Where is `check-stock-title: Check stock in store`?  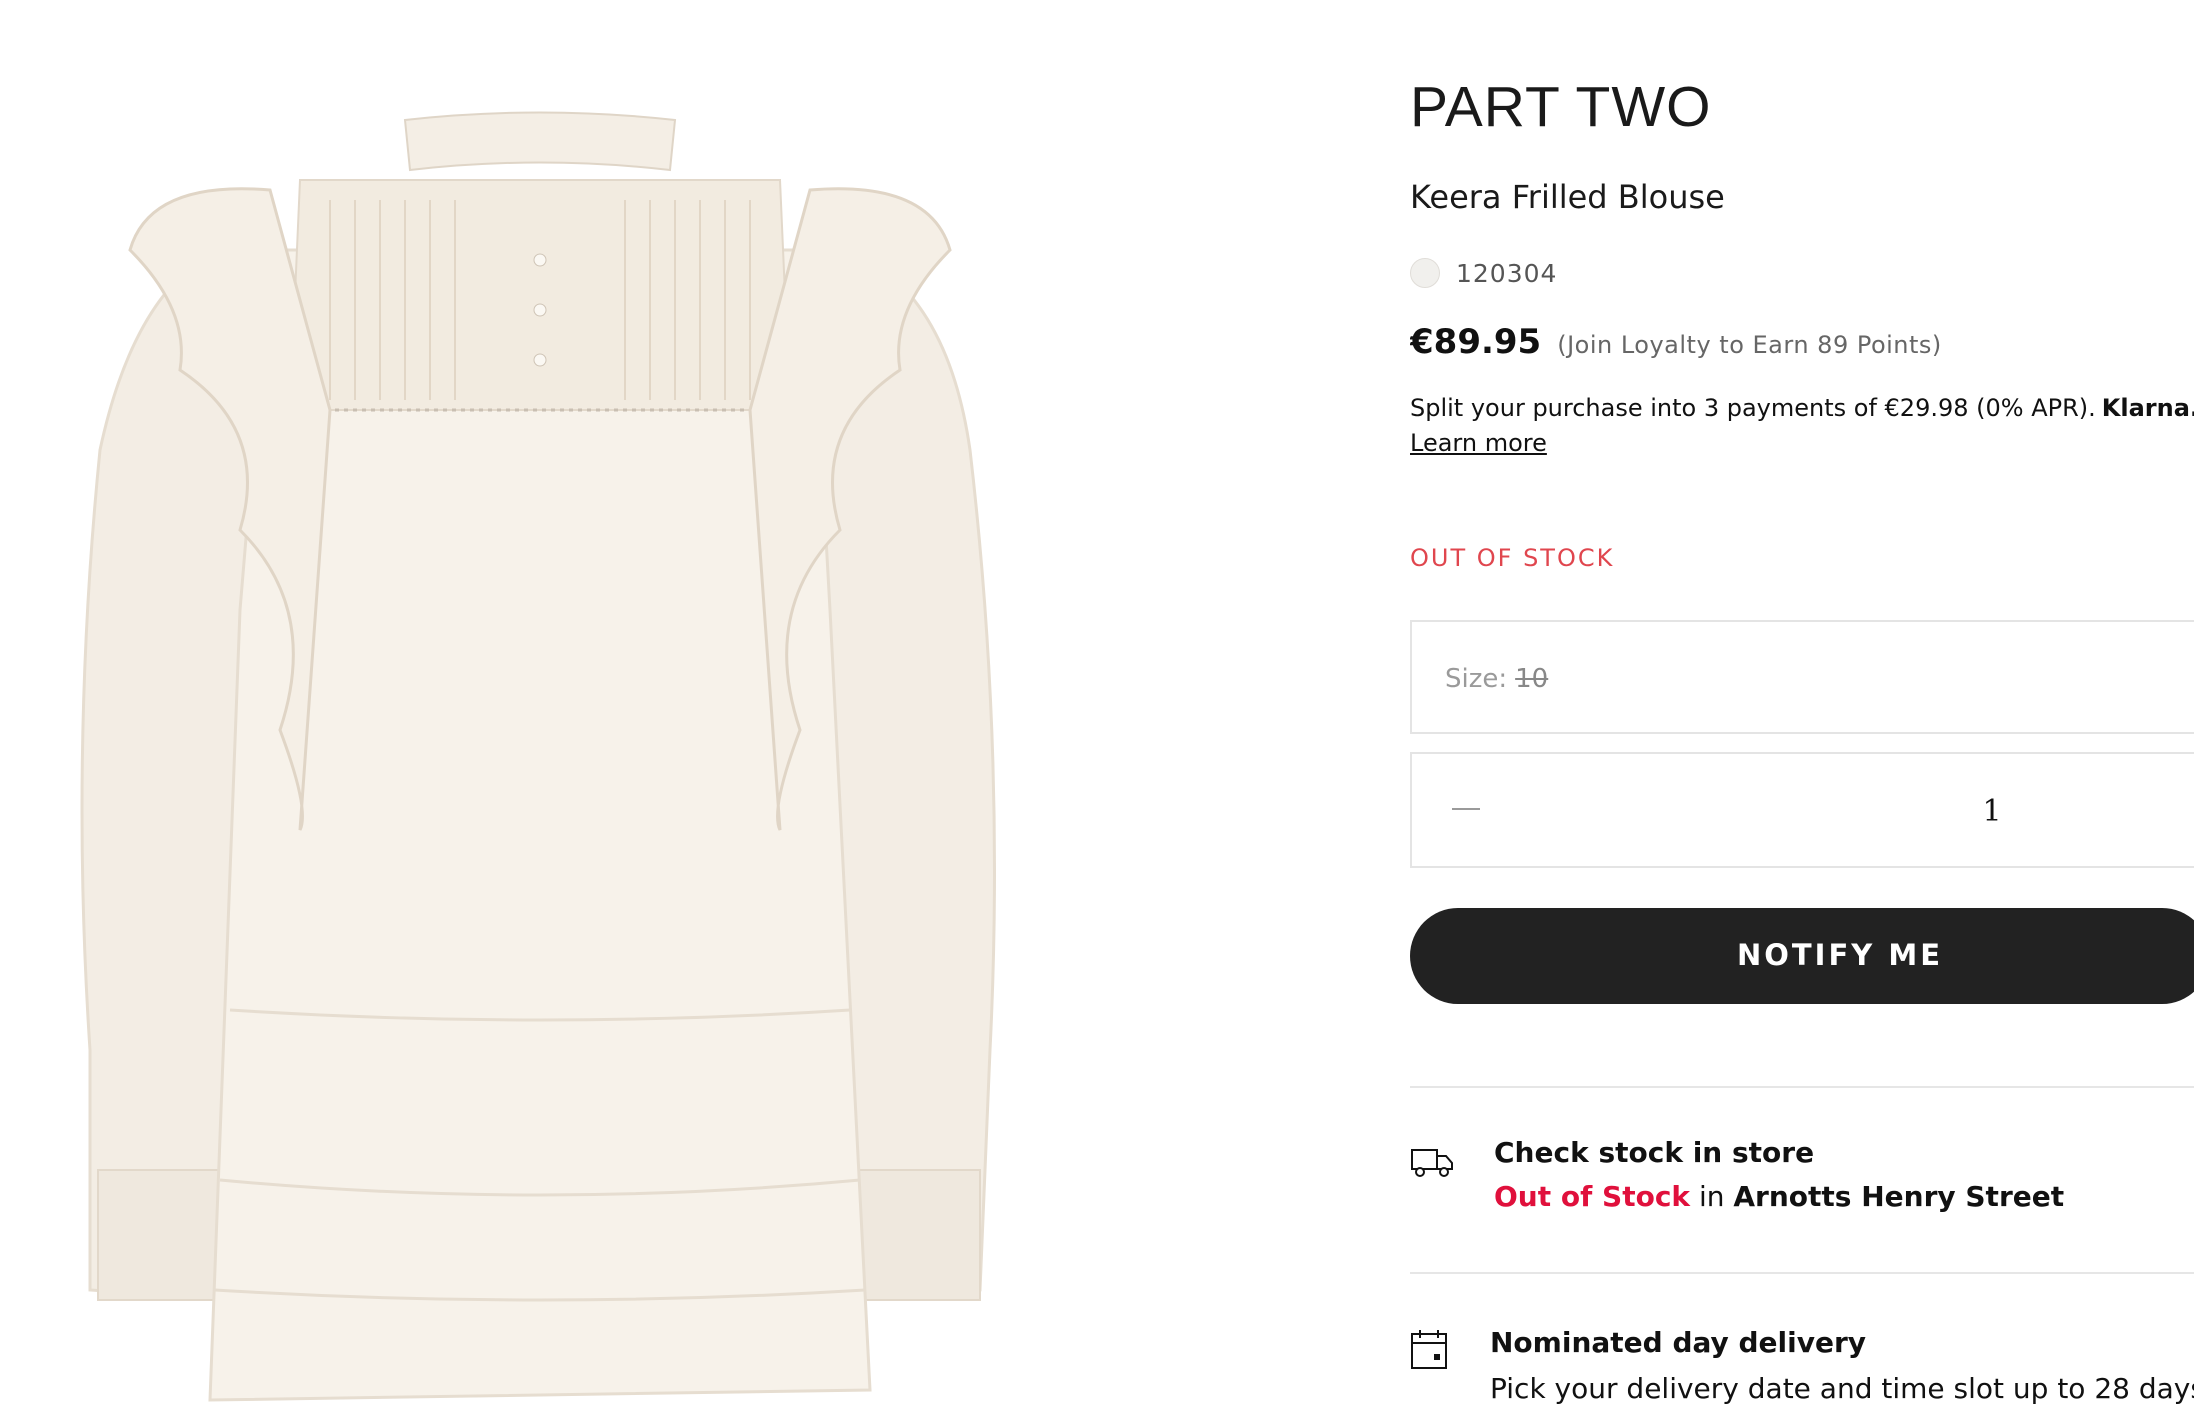 check-stock-title: Check stock in store is located at coordinates (1654, 1152).